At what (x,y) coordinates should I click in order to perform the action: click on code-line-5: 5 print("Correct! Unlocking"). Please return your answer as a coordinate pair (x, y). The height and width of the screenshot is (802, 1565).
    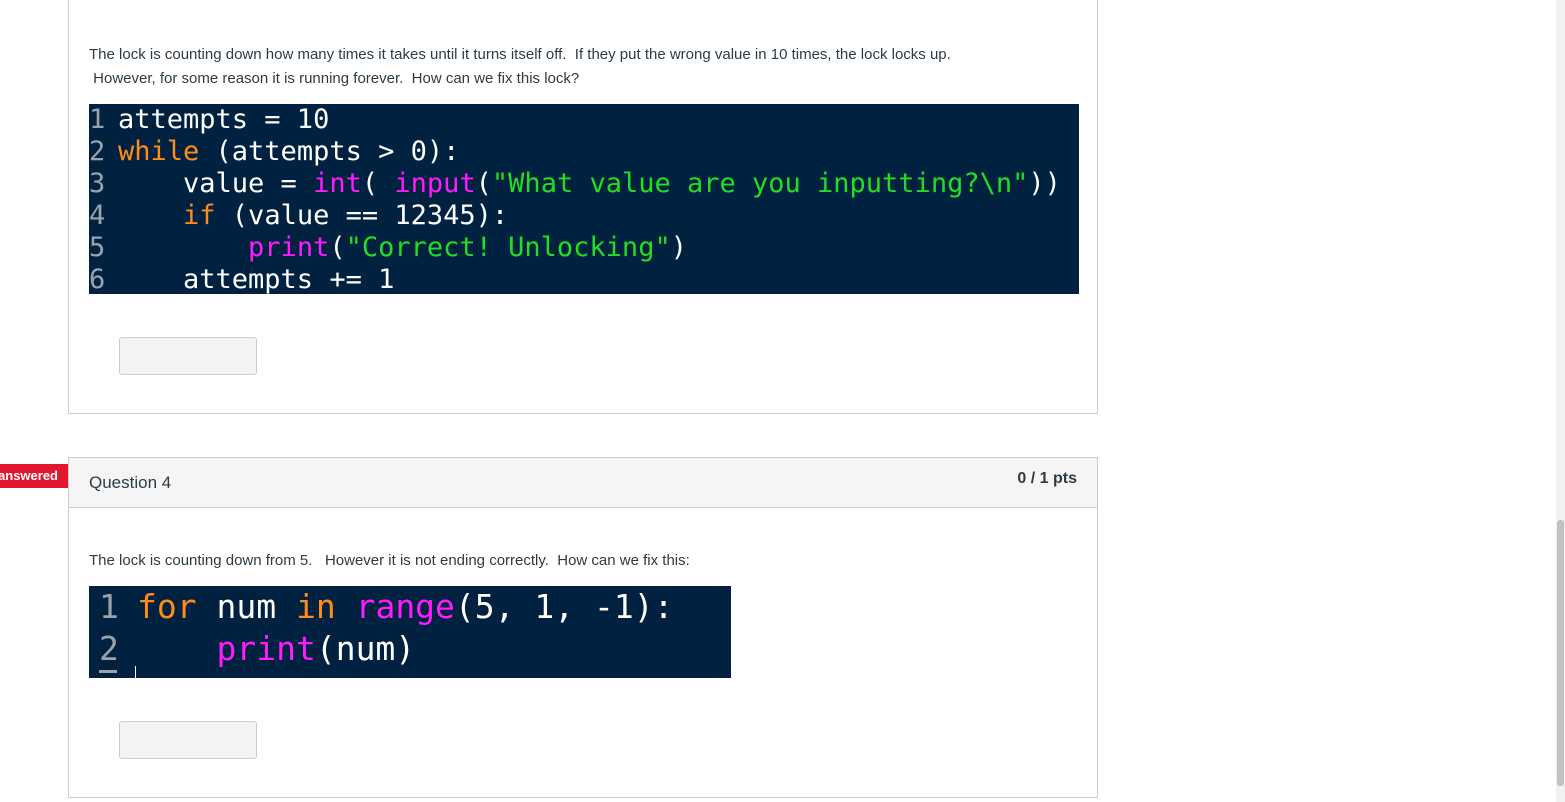
    Looking at the image, I should click on (584, 248).